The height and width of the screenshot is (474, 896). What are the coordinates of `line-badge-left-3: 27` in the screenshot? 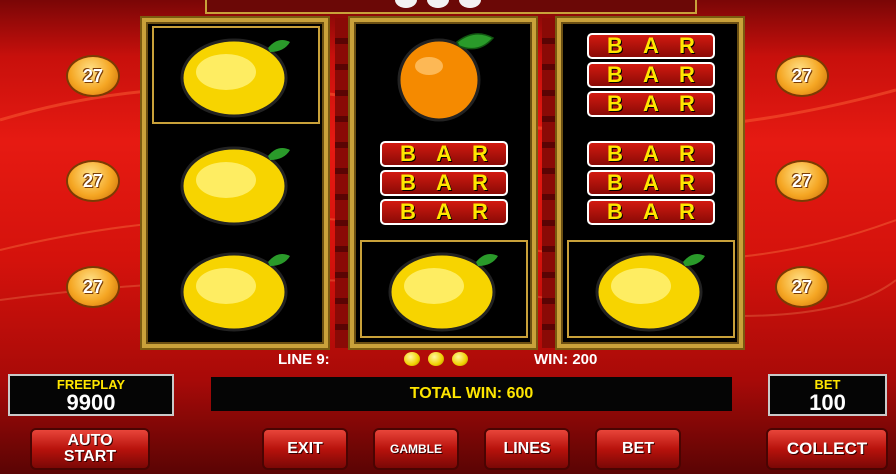 It's located at (93, 287).